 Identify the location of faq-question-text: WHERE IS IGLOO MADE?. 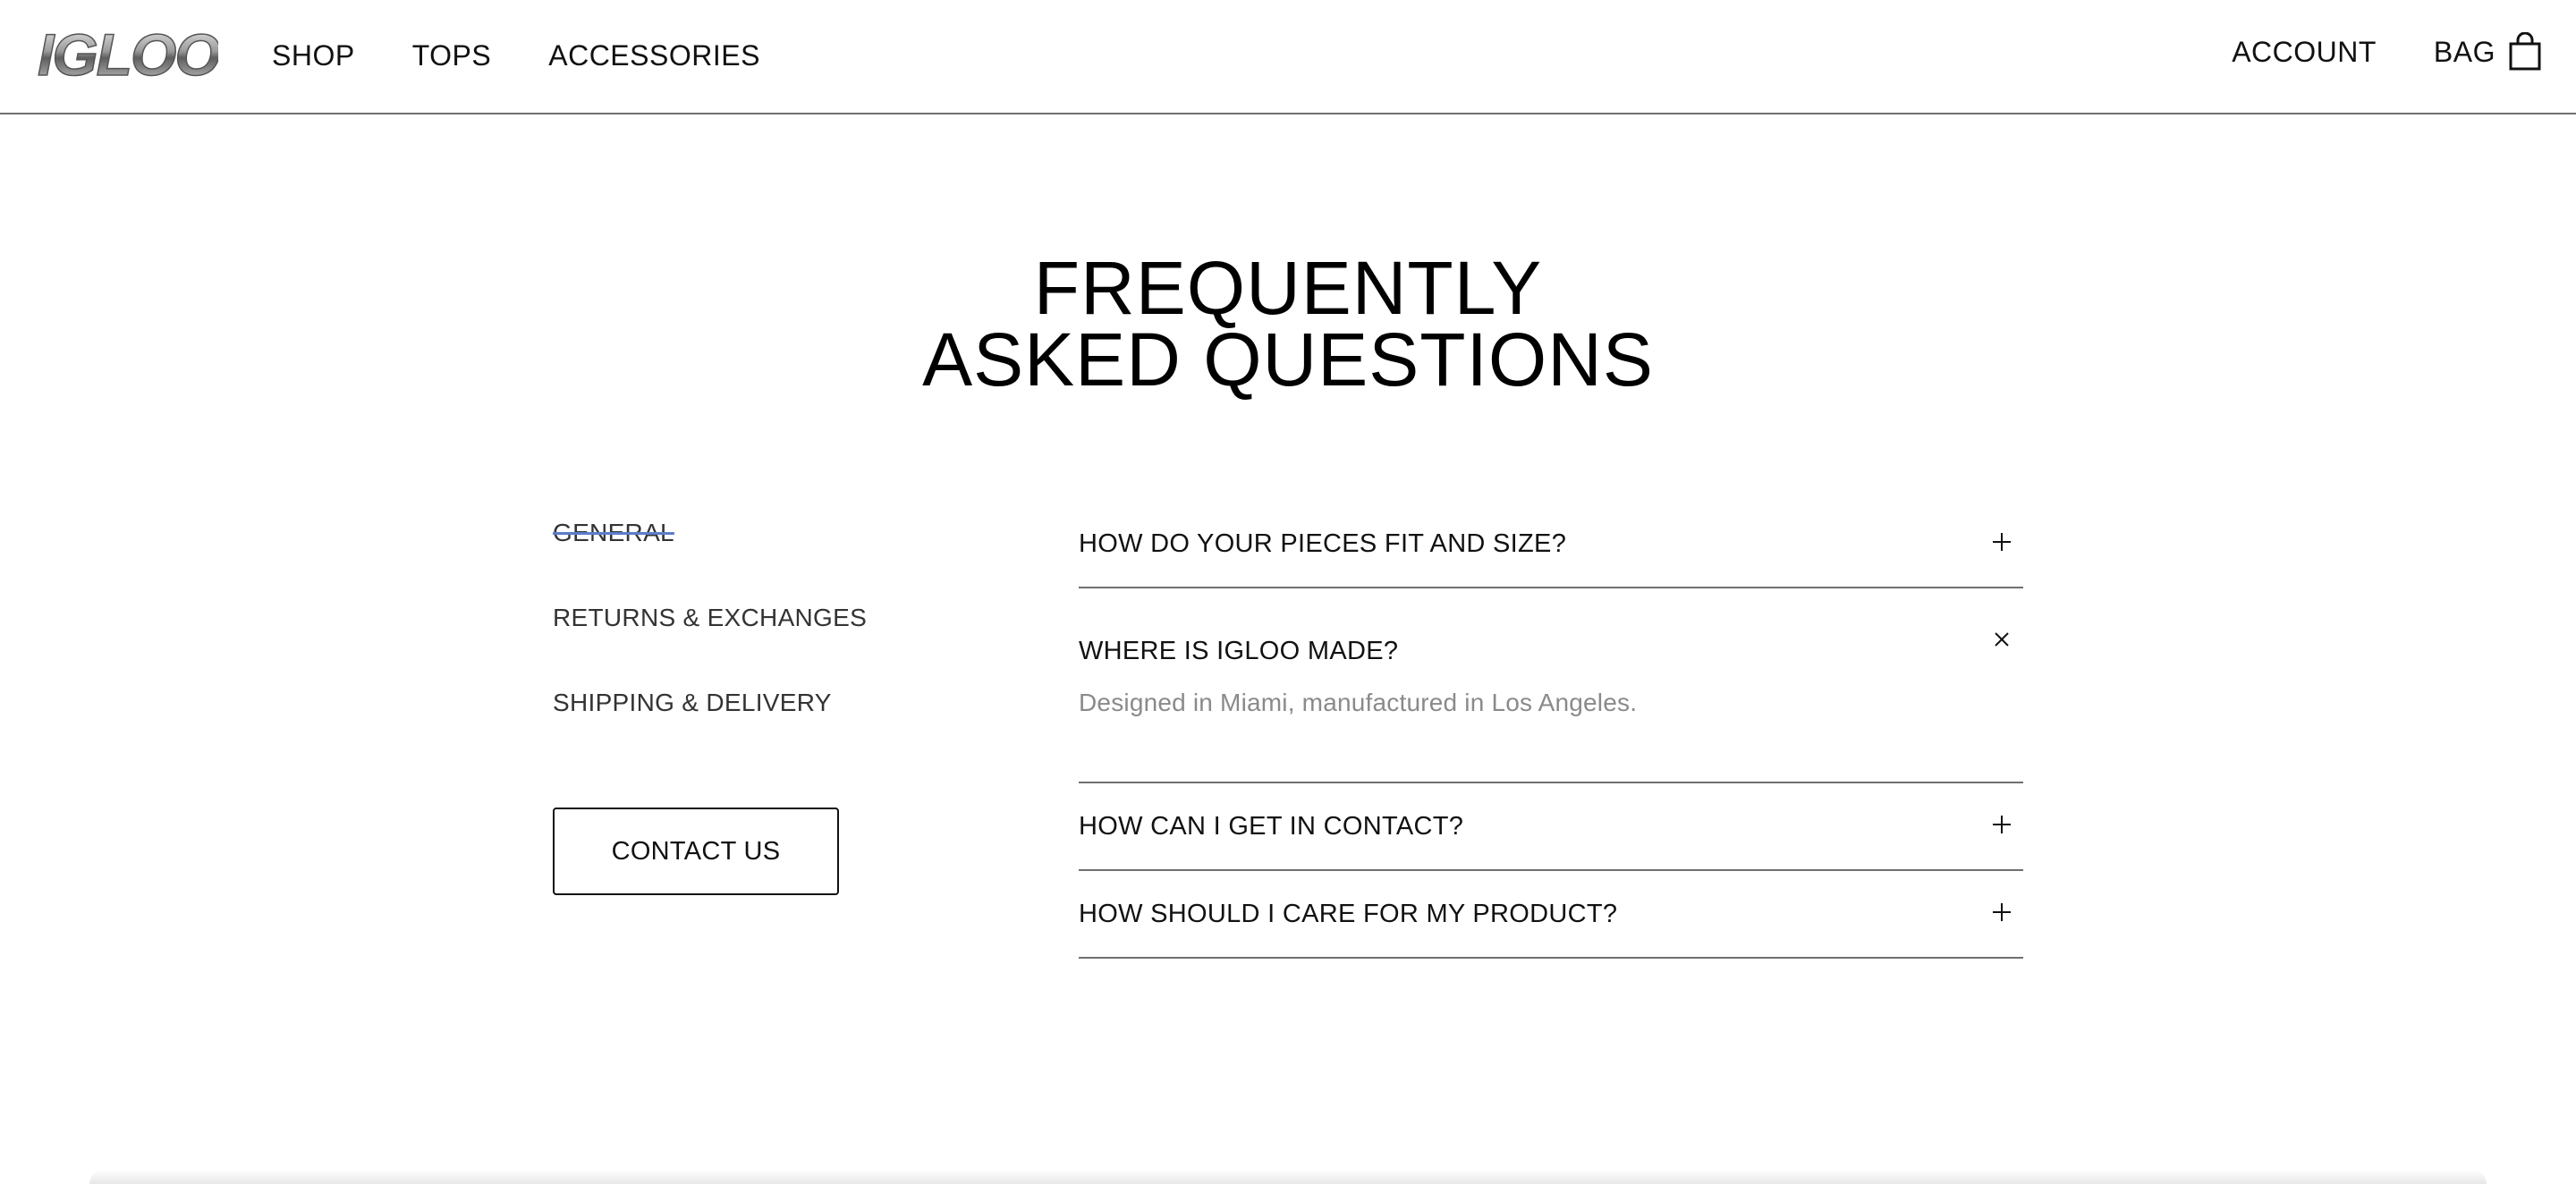
(1239, 650).